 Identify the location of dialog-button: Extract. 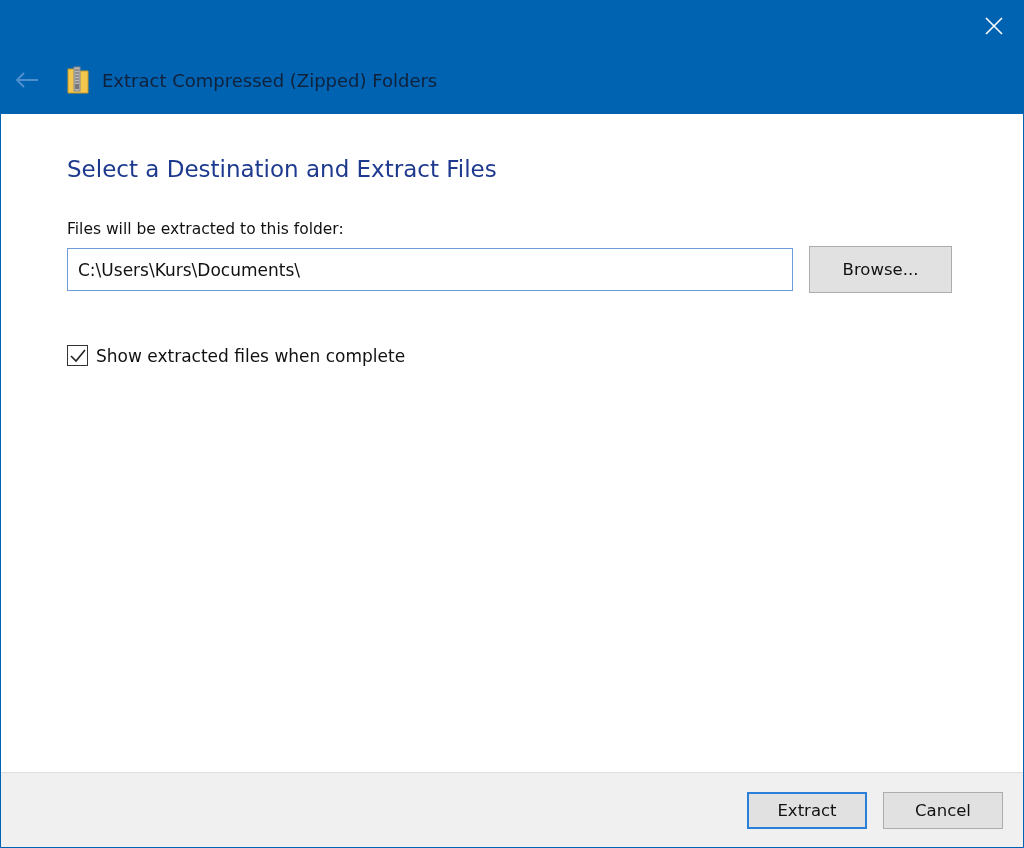
(807, 810).